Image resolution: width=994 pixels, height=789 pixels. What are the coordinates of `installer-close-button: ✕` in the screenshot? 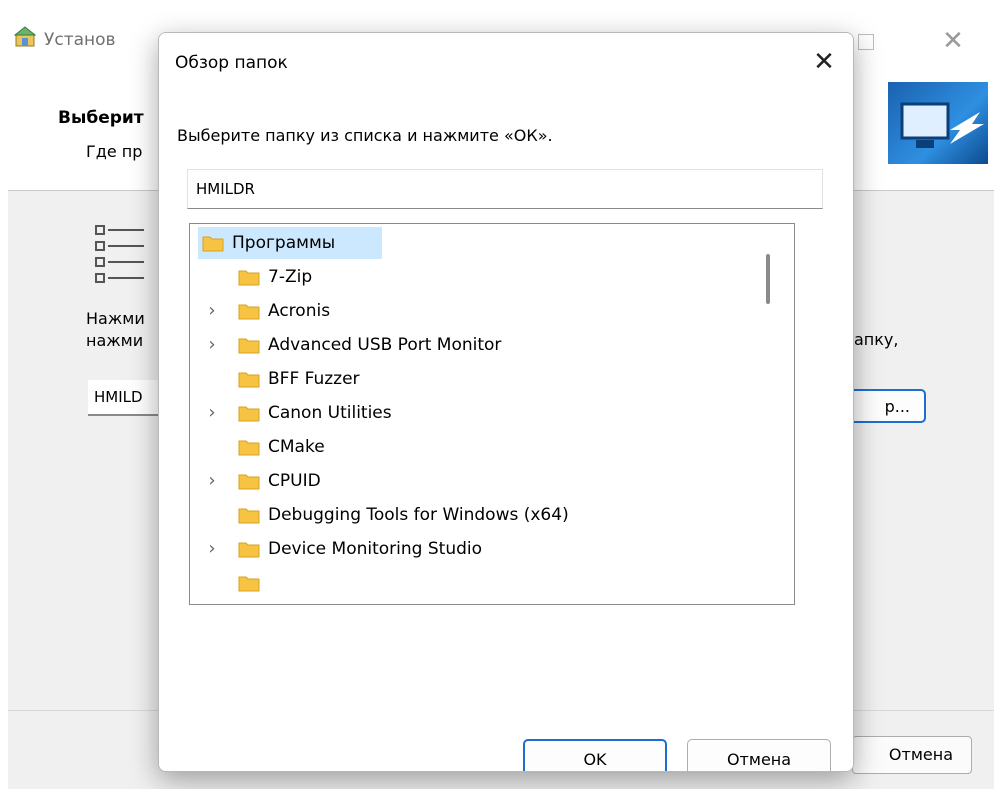 It's located at (953, 41).